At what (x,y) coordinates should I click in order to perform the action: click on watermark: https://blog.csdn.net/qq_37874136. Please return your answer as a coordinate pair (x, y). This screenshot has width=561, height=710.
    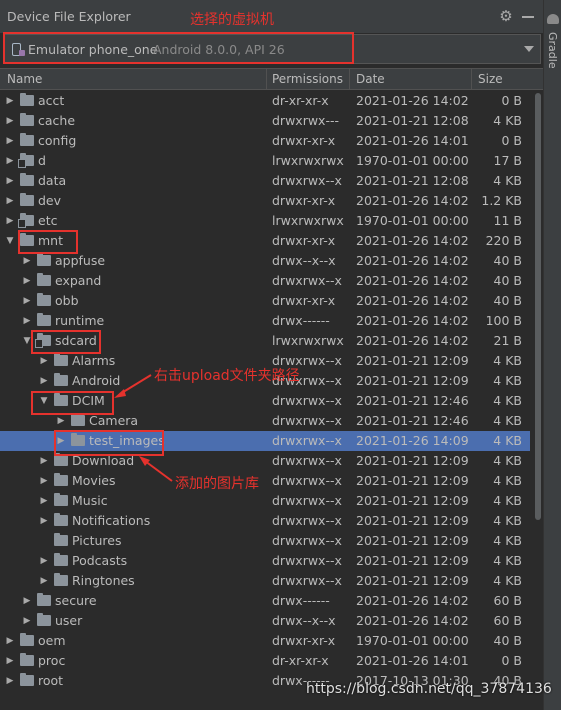
    Looking at the image, I should click on (429, 689).